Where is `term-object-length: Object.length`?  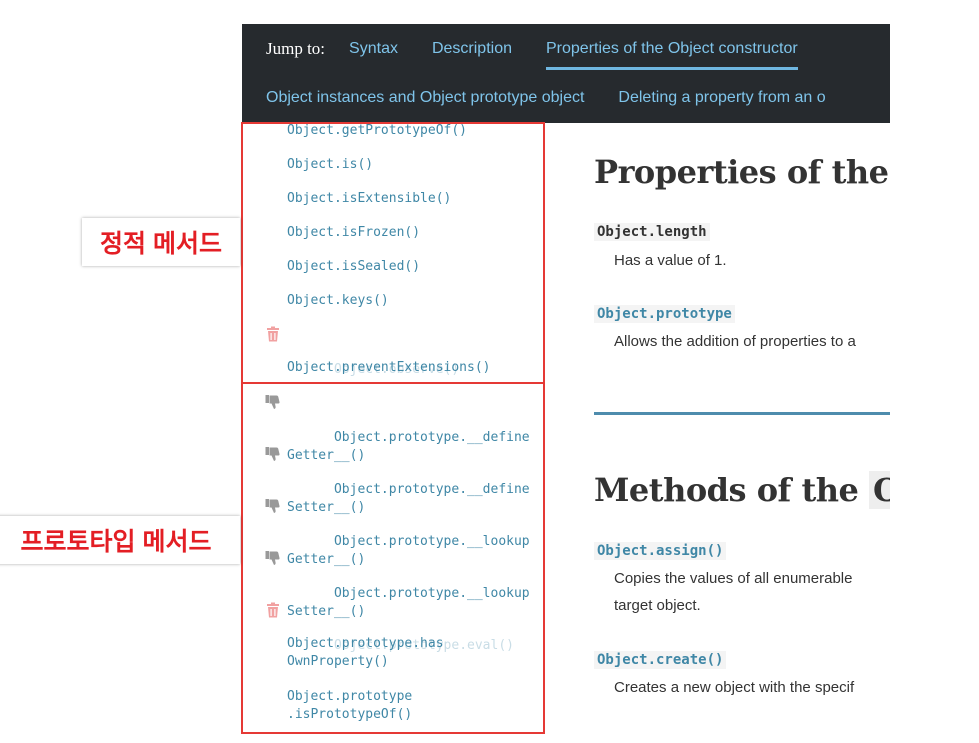 term-object-length: Object.length is located at coordinates (652, 232).